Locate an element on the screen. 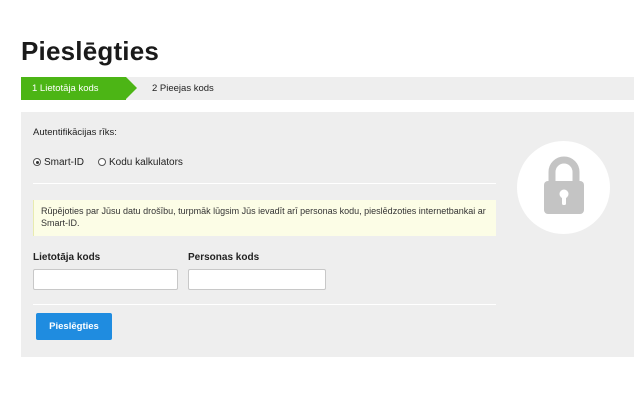 The height and width of the screenshot is (400, 640). radio-option-smart-id: Smart-ID is located at coordinates (58, 162).